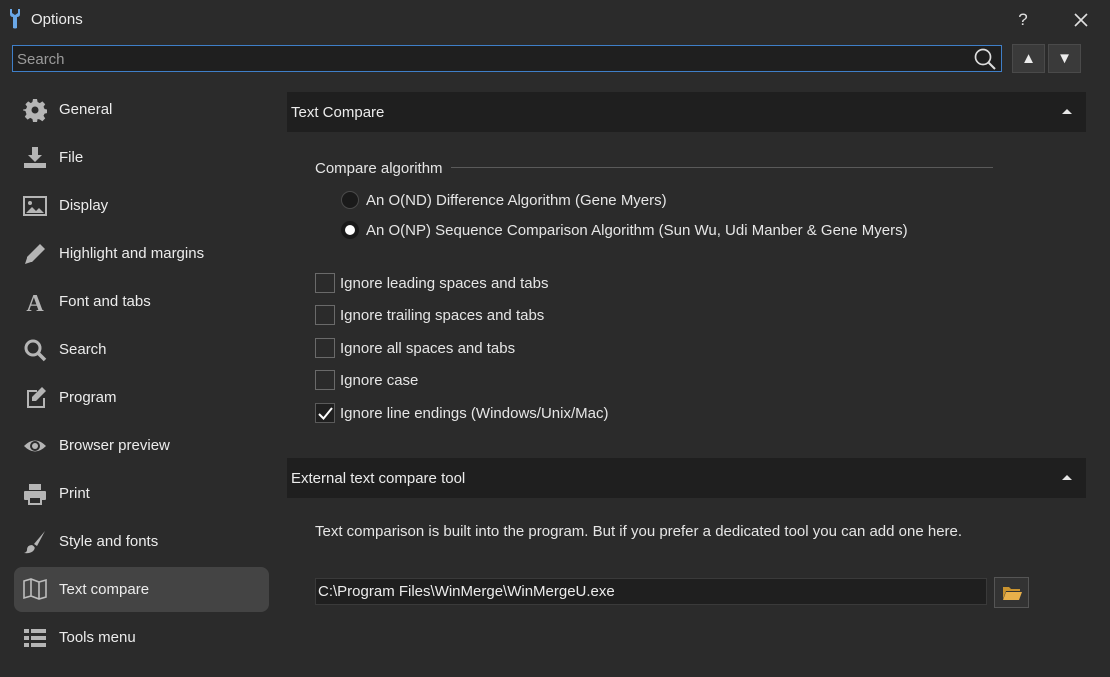  I want to click on sidebar-item-label: Program, so click(88, 397).